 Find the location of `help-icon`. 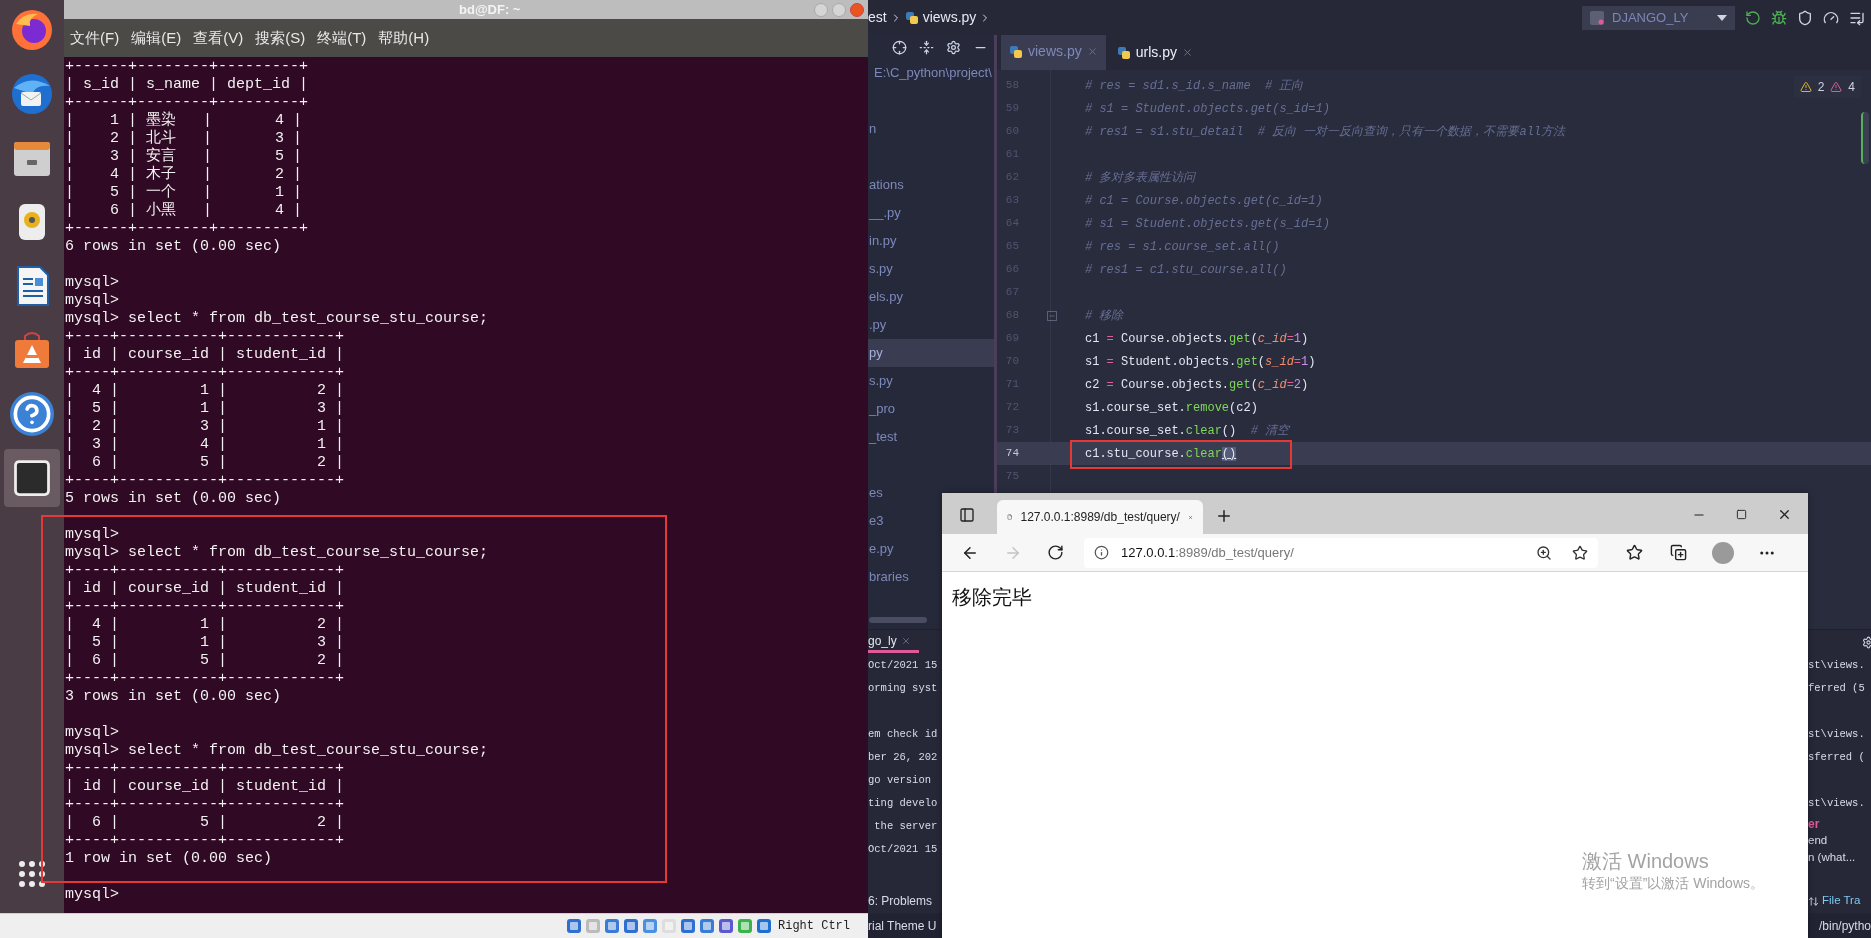

help-icon is located at coordinates (32, 414).